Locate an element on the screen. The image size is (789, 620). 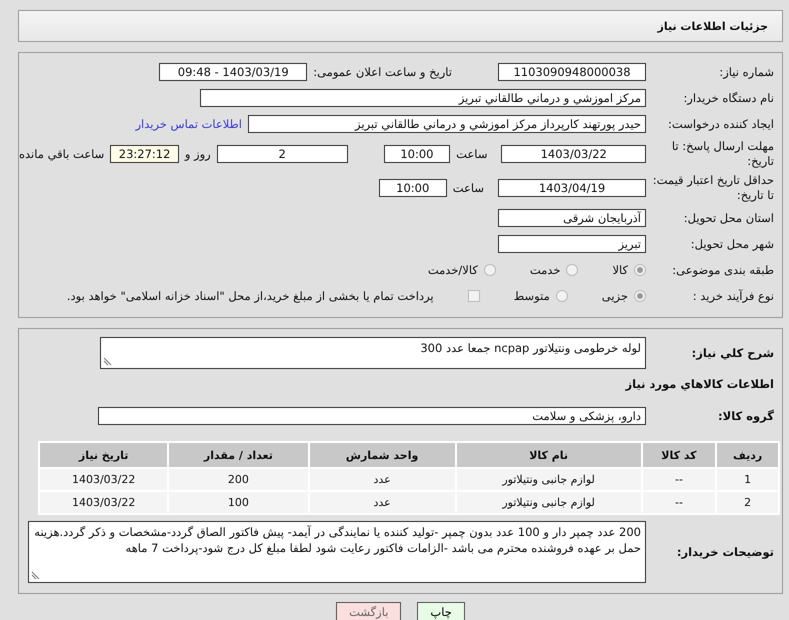
column-header: تعداد / مقدار is located at coordinates (238, 455).